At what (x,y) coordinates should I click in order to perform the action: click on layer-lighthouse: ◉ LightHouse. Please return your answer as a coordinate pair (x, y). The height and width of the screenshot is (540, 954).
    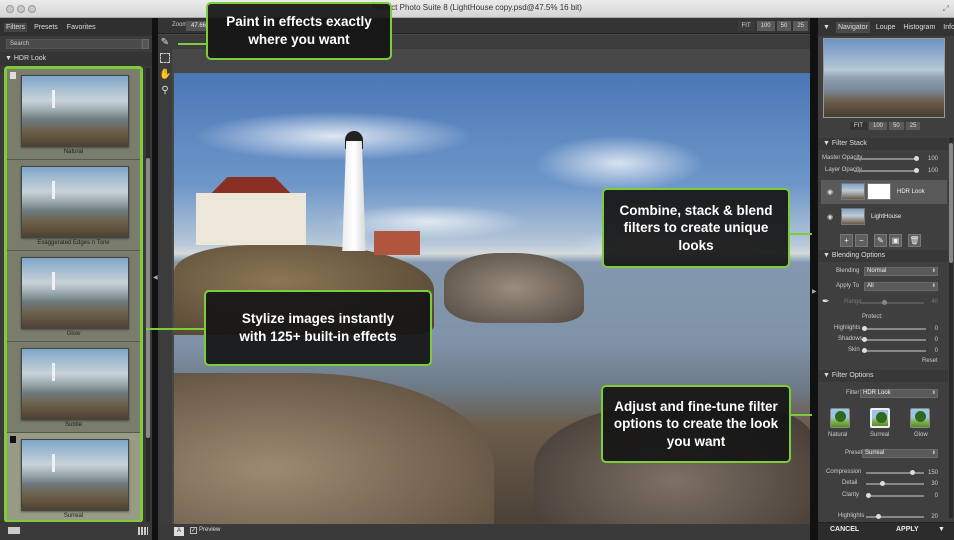
    Looking at the image, I should click on (884, 217).